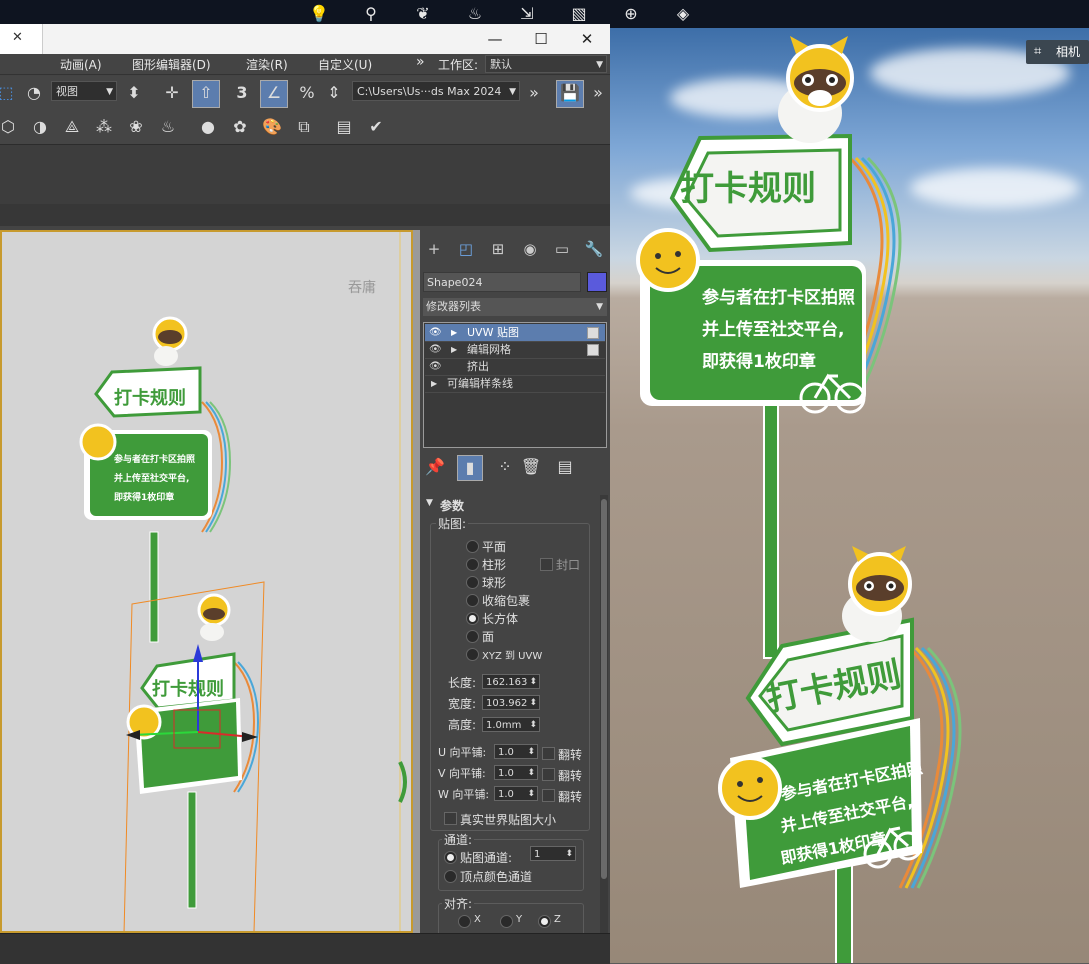  Describe the element at coordinates (511, 725) in the screenshot. I see `height-spinner: 1.0mm` at that location.